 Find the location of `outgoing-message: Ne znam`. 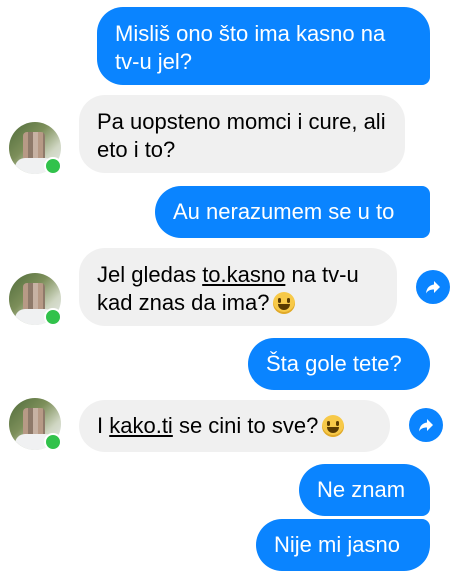

outgoing-message: Ne znam is located at coordinates (364, 490).